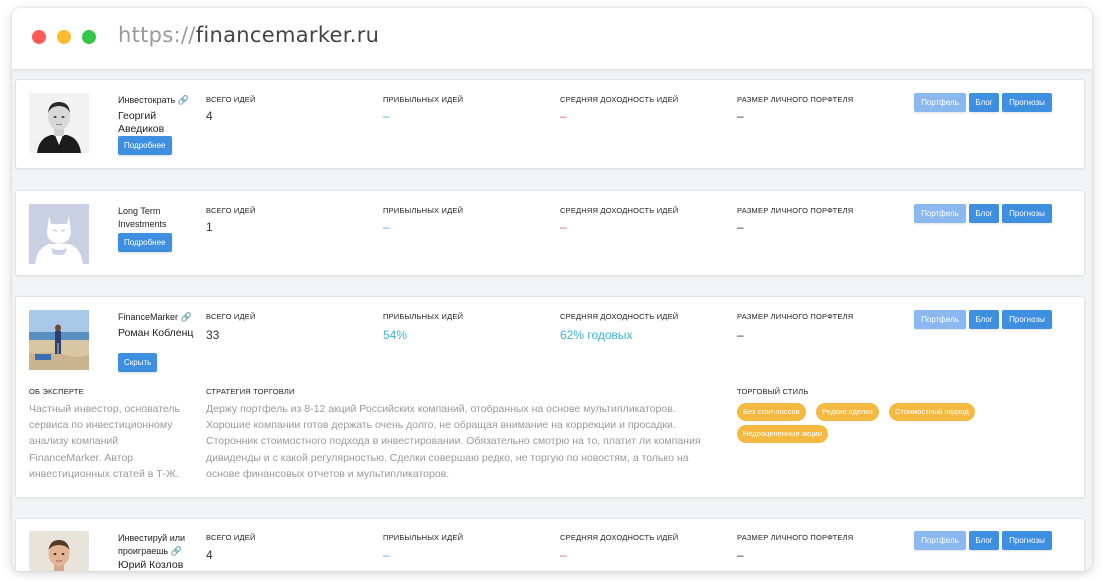 This screenshot has width=1104, height=582. What do you see at coordinates (847, 412) in the screenshot?
I see `style-tag: Редкие сделки` at bounding box center [847, 412].